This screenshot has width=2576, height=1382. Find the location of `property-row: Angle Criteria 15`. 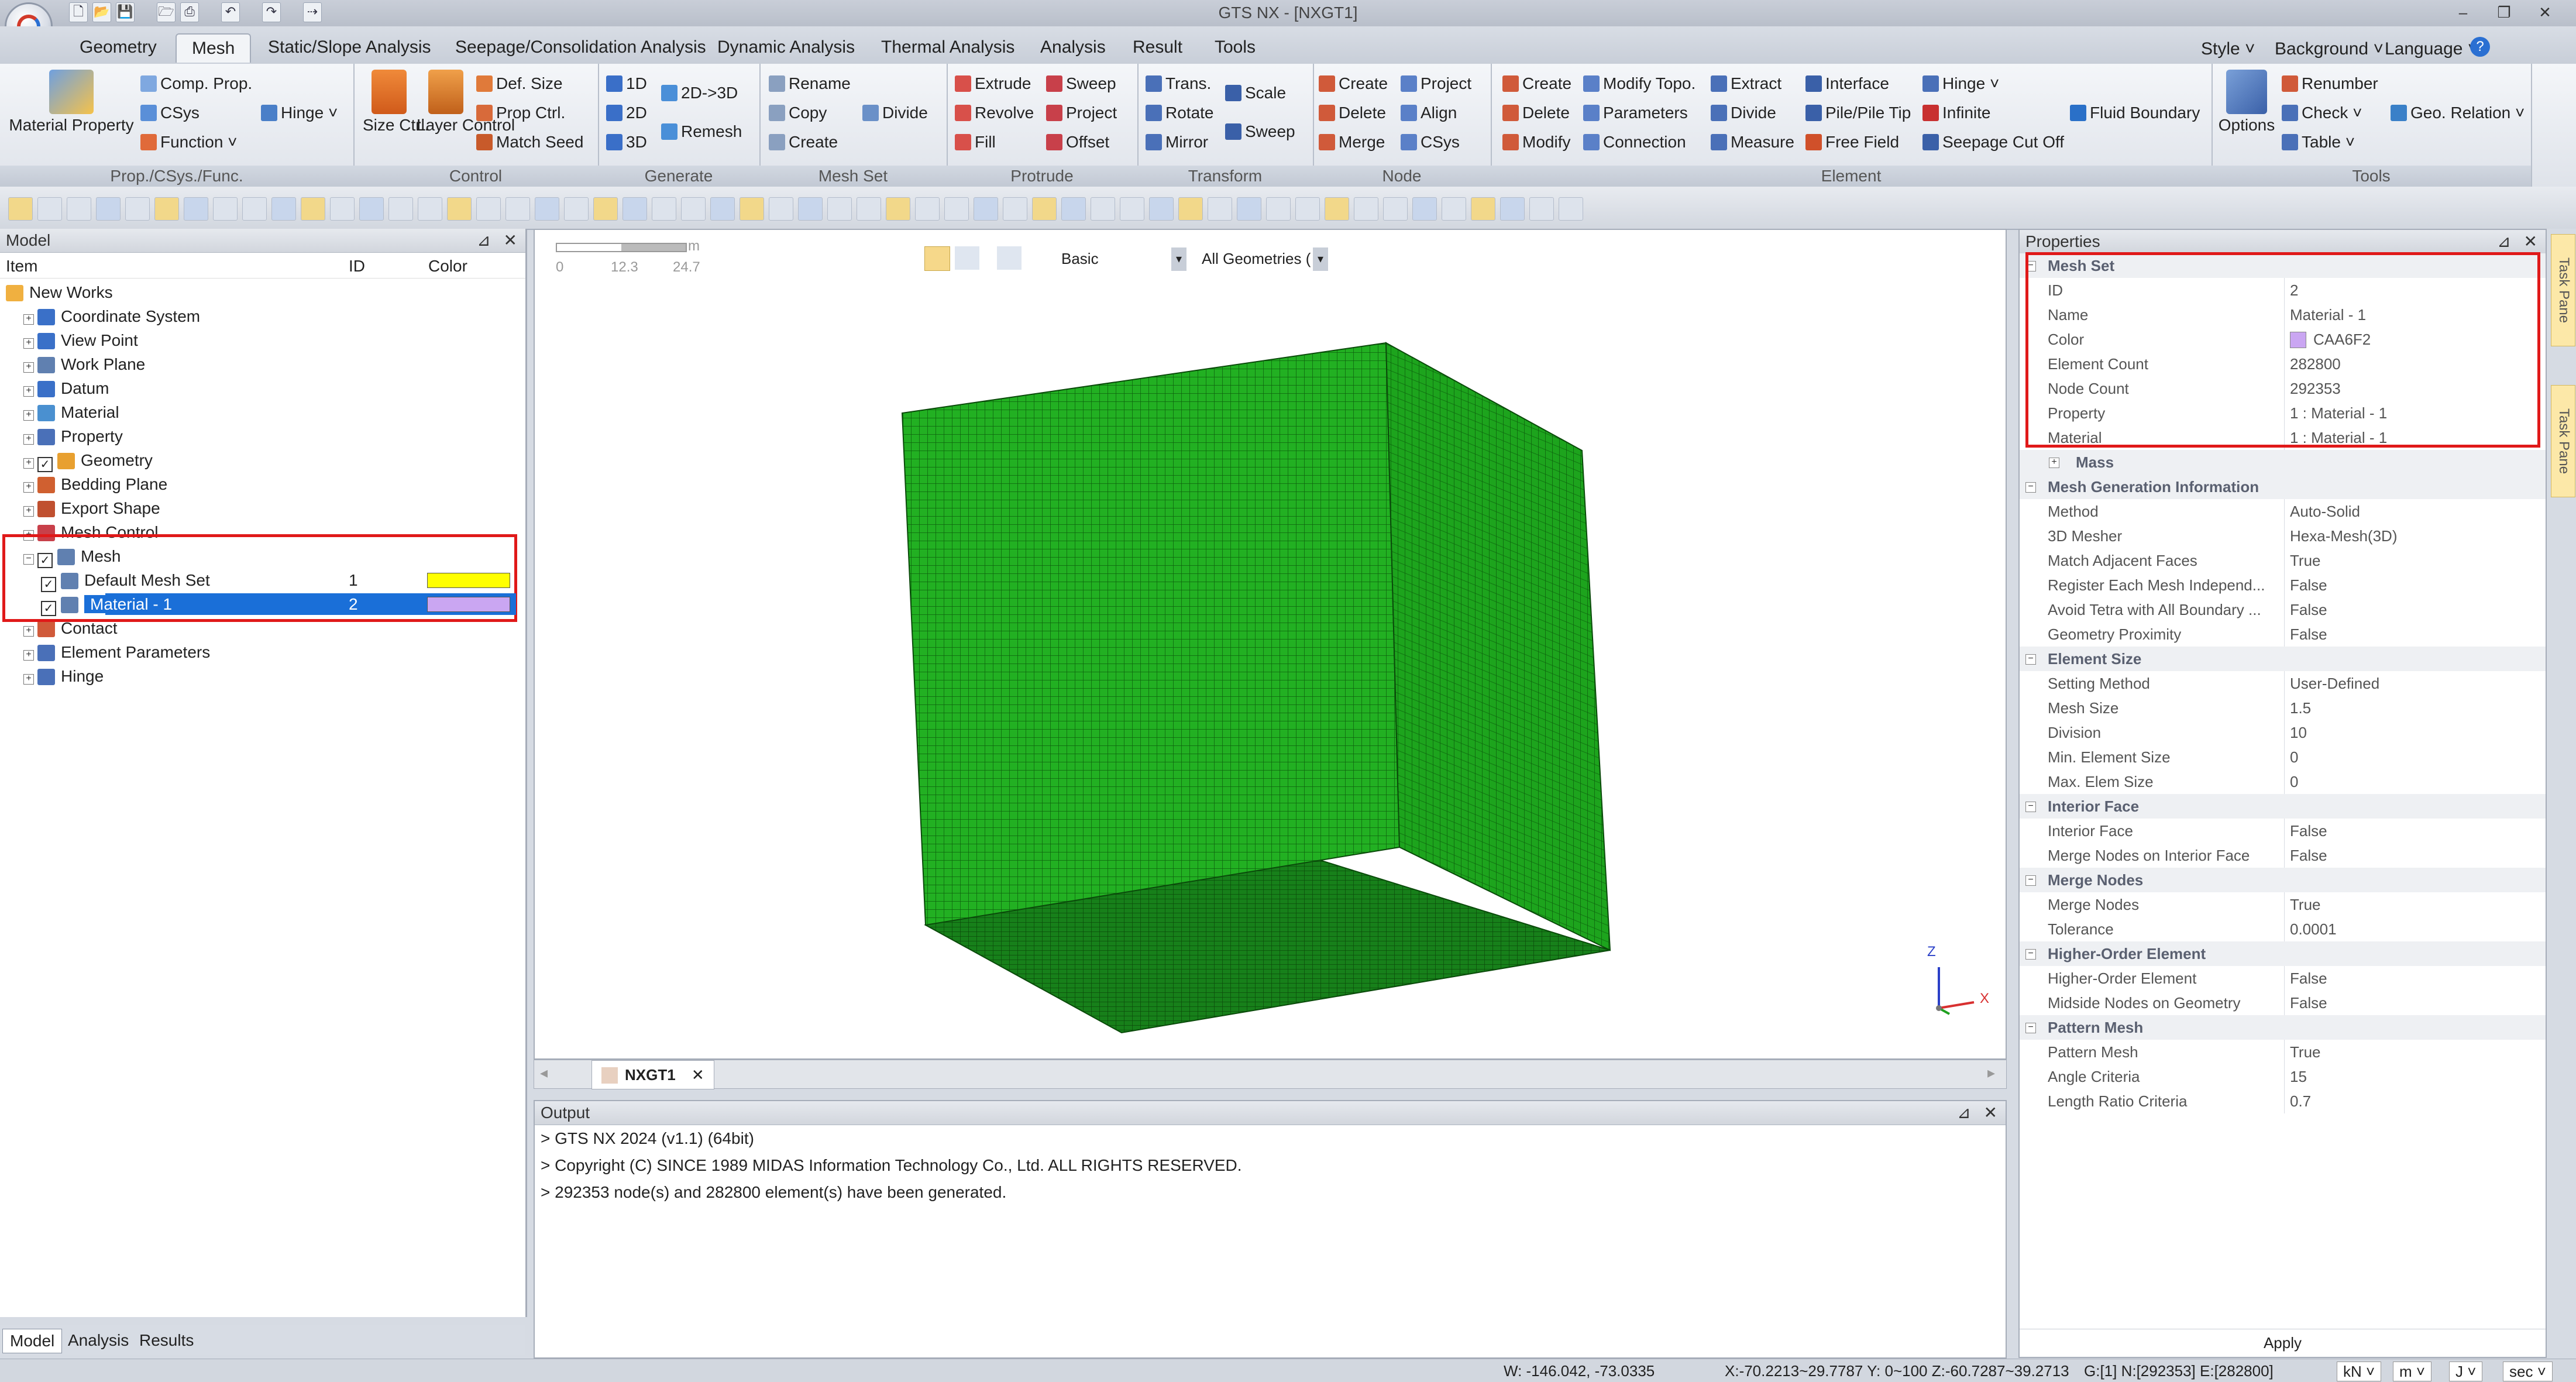

property-row: Angle Criteria 15 is located at coordinates (2283, 1076).